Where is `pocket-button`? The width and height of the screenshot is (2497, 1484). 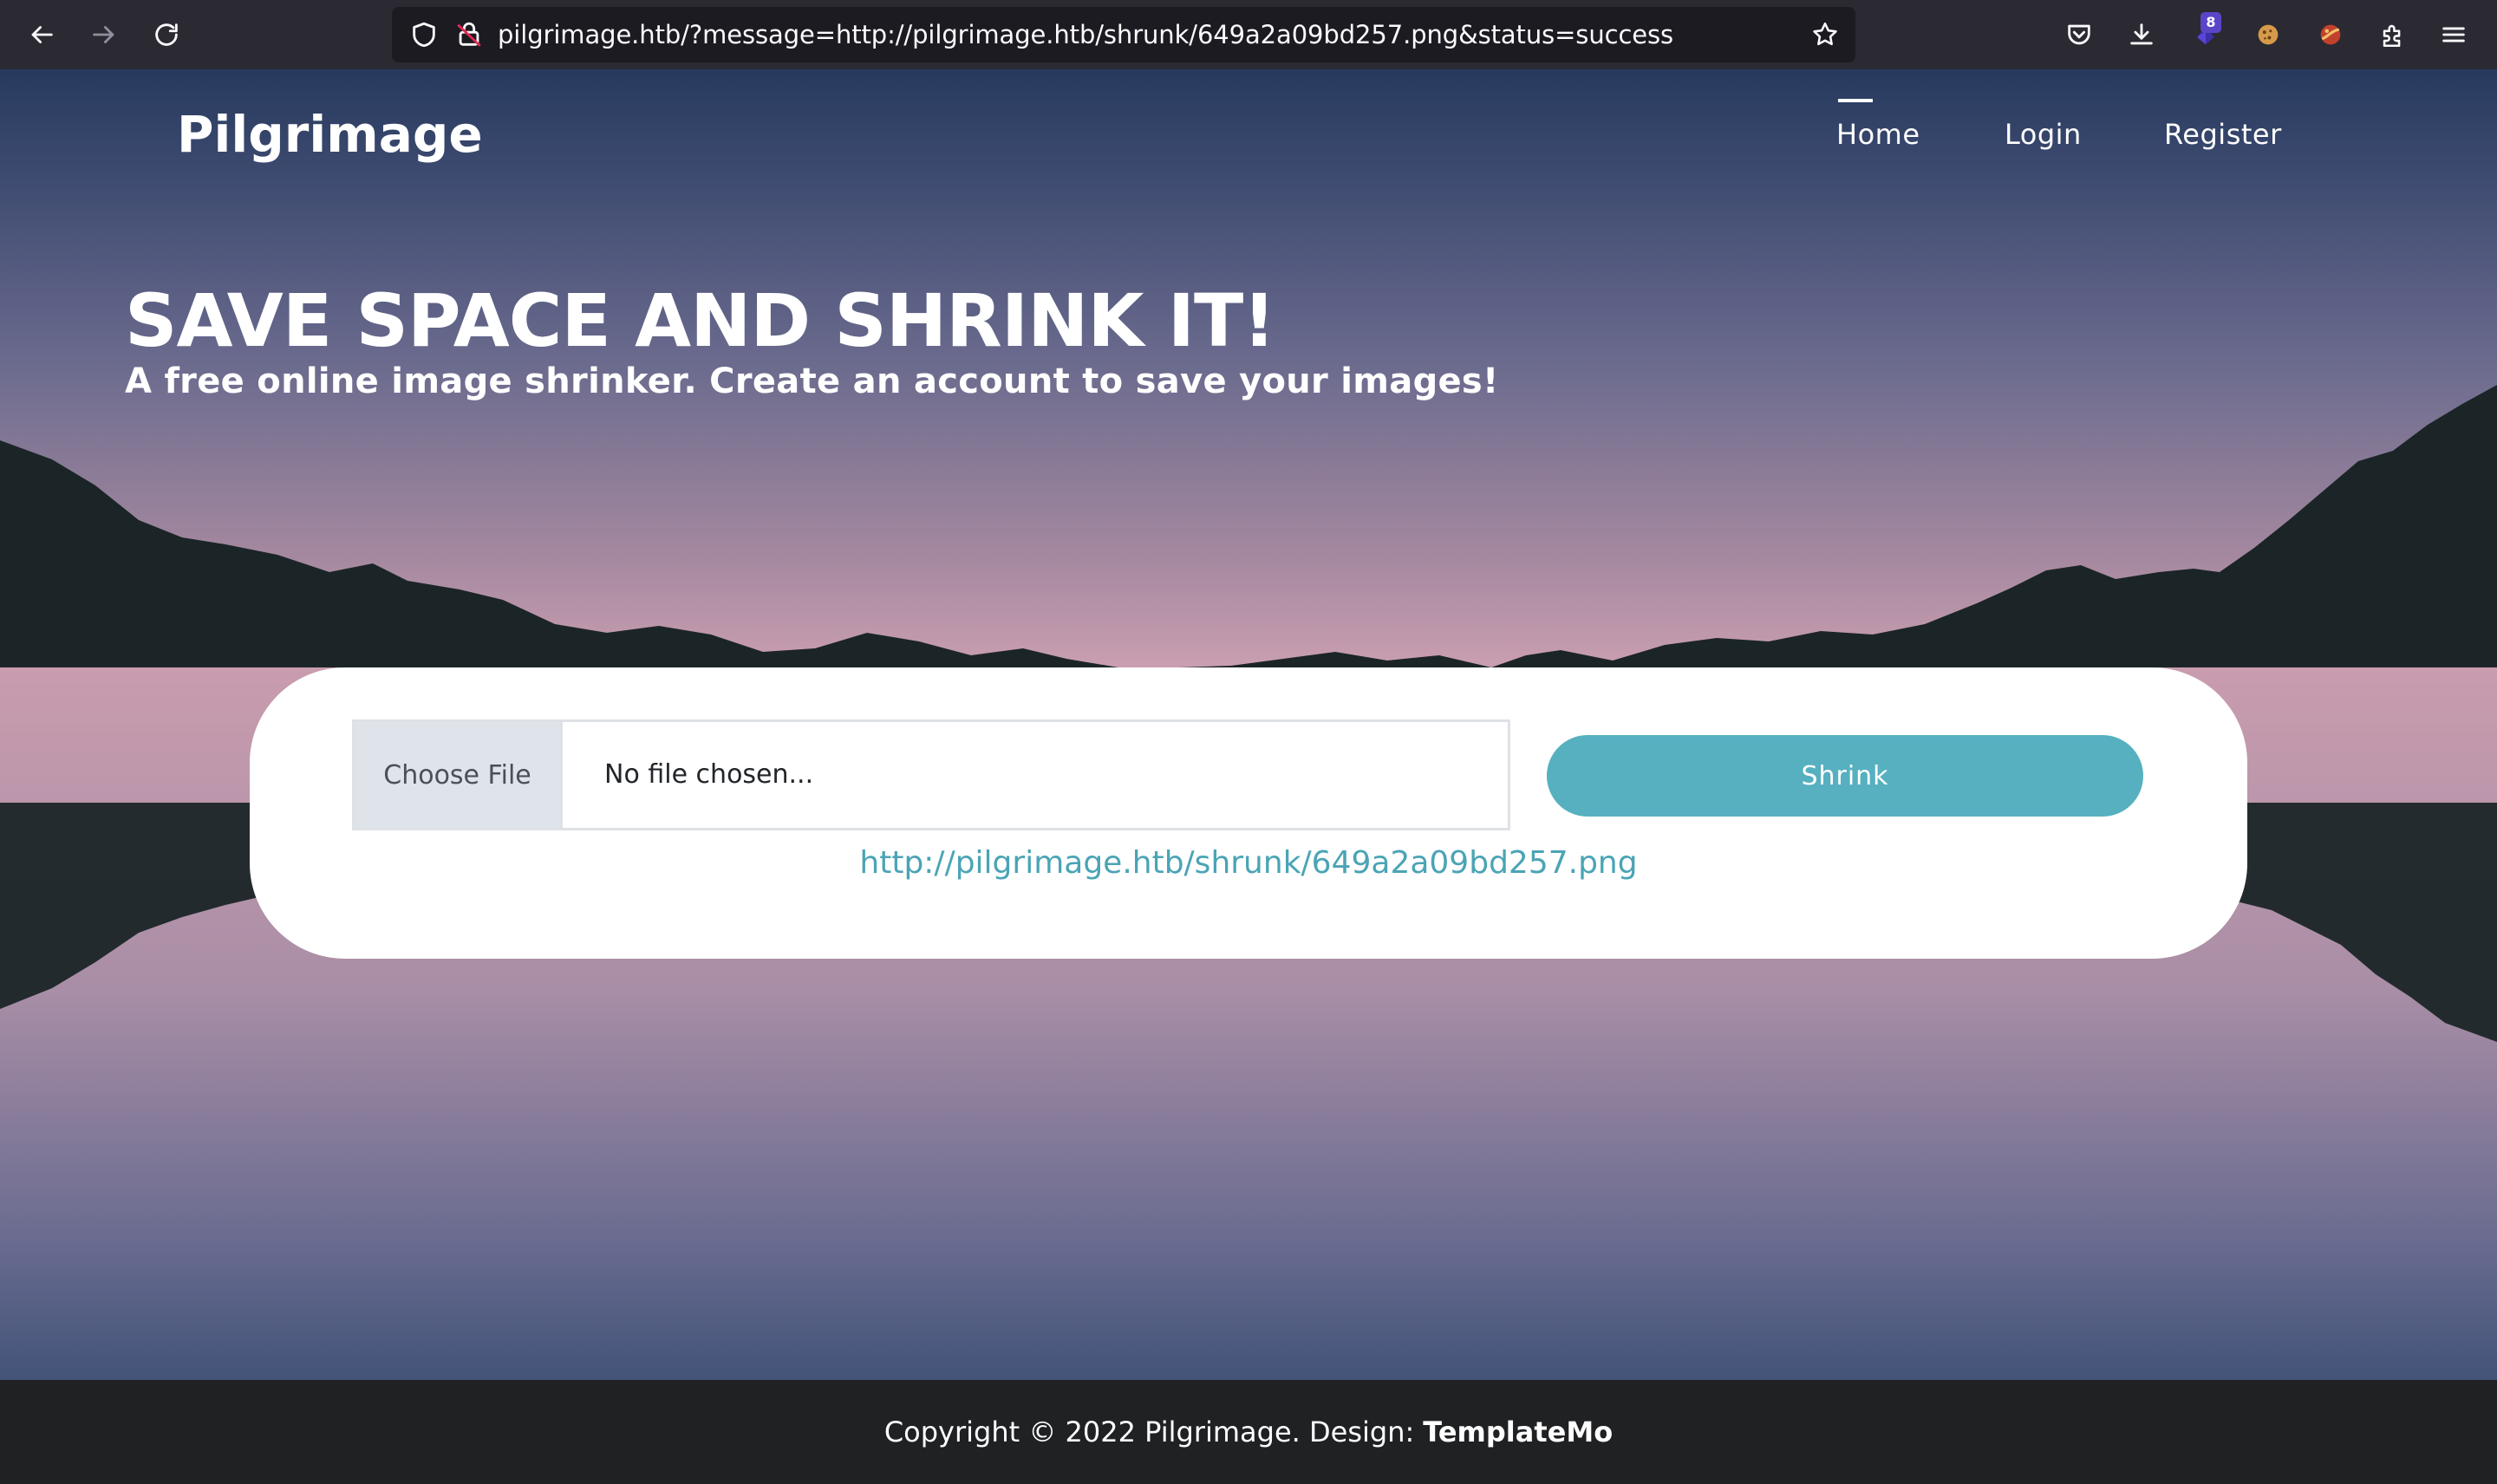
pocket-button is located at coordinates (2079, 35).